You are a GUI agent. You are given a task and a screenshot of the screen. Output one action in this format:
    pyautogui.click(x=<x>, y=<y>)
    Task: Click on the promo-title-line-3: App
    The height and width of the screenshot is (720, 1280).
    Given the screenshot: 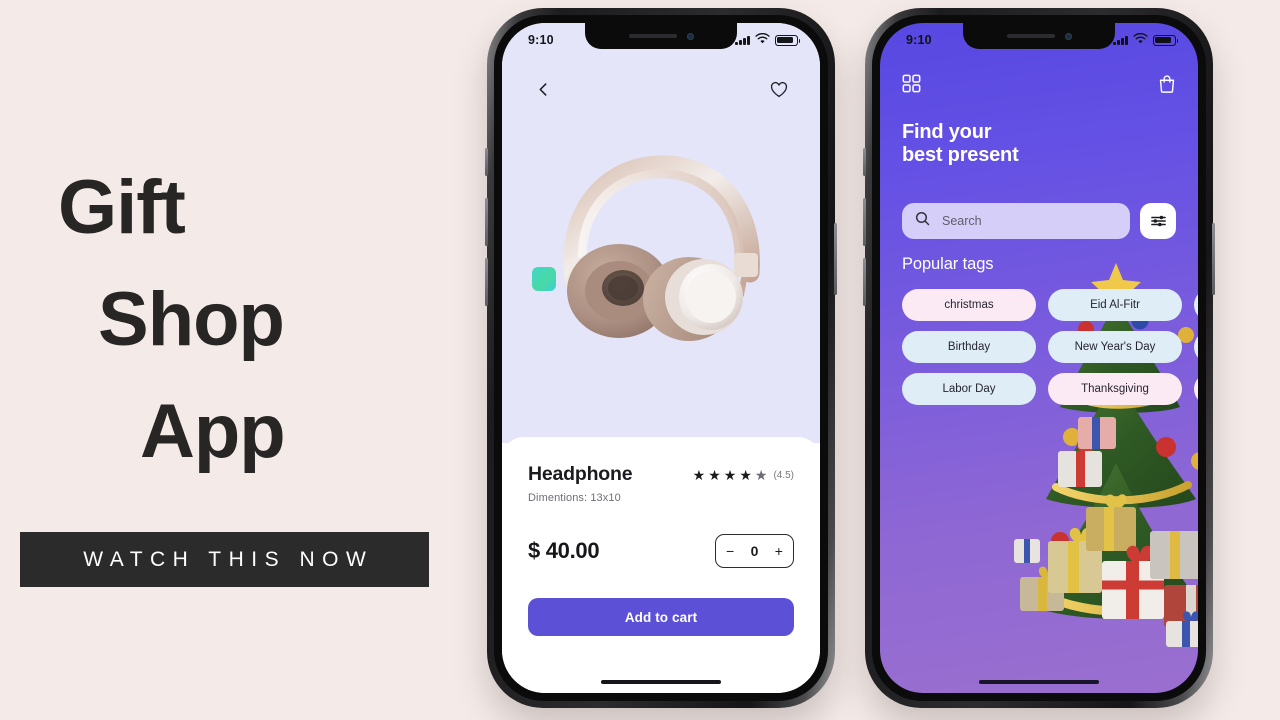 What is the action you would take?
    pyautogui.click(x=213, y=431)
    